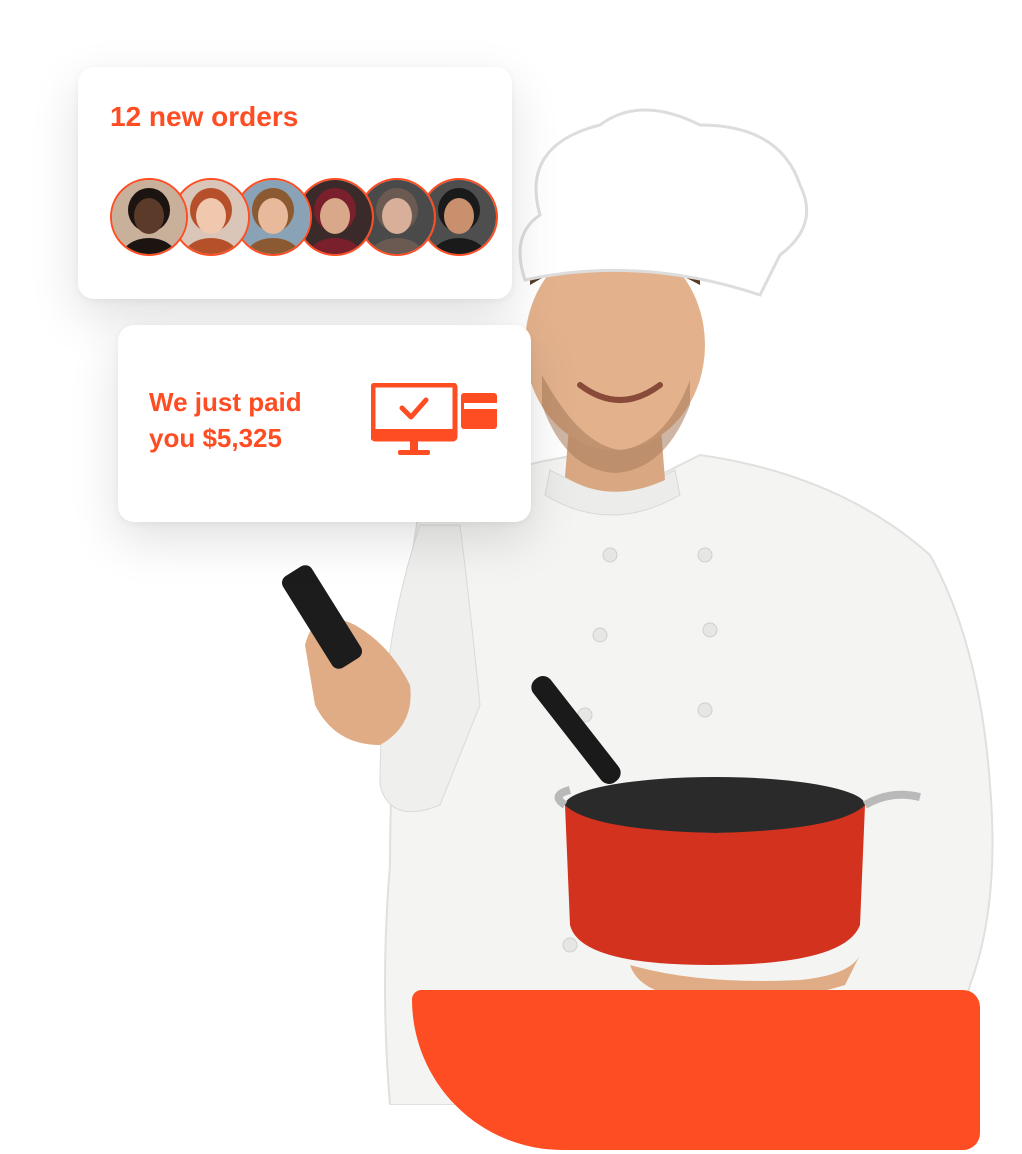 This screenshot has width=1022, height=1154. Describe the element at coordinates (480, 406) in the screenshot. I see `credit-card-stripe` at that location.